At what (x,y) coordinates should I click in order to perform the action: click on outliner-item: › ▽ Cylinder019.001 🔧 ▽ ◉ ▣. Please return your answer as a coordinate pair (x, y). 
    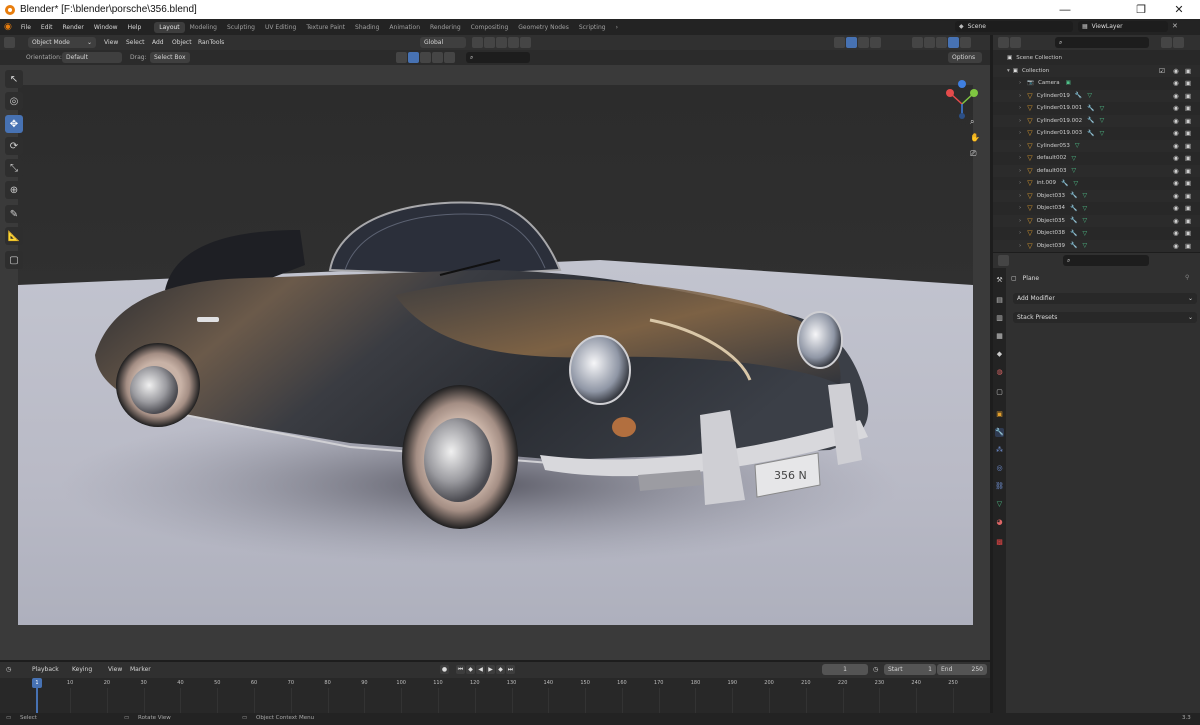
    Looking at the image, I should click on (1096, 108).